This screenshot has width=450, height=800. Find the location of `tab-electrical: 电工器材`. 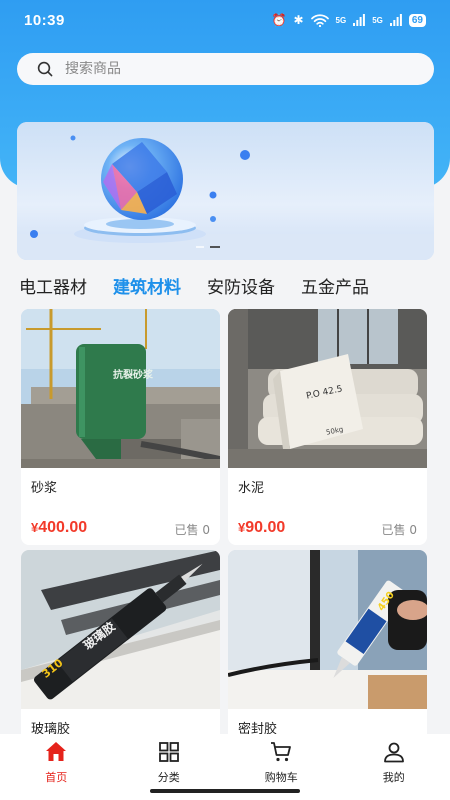

tab-electrical: 电工器材 is located at coordinates (53, 285).